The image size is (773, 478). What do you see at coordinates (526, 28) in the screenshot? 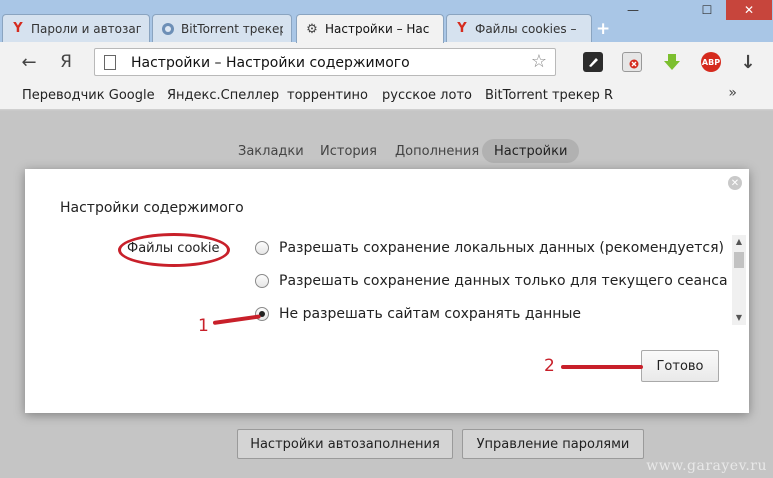
I see `tab-title: Файлы cookies –` at bounding box center [526, 28].